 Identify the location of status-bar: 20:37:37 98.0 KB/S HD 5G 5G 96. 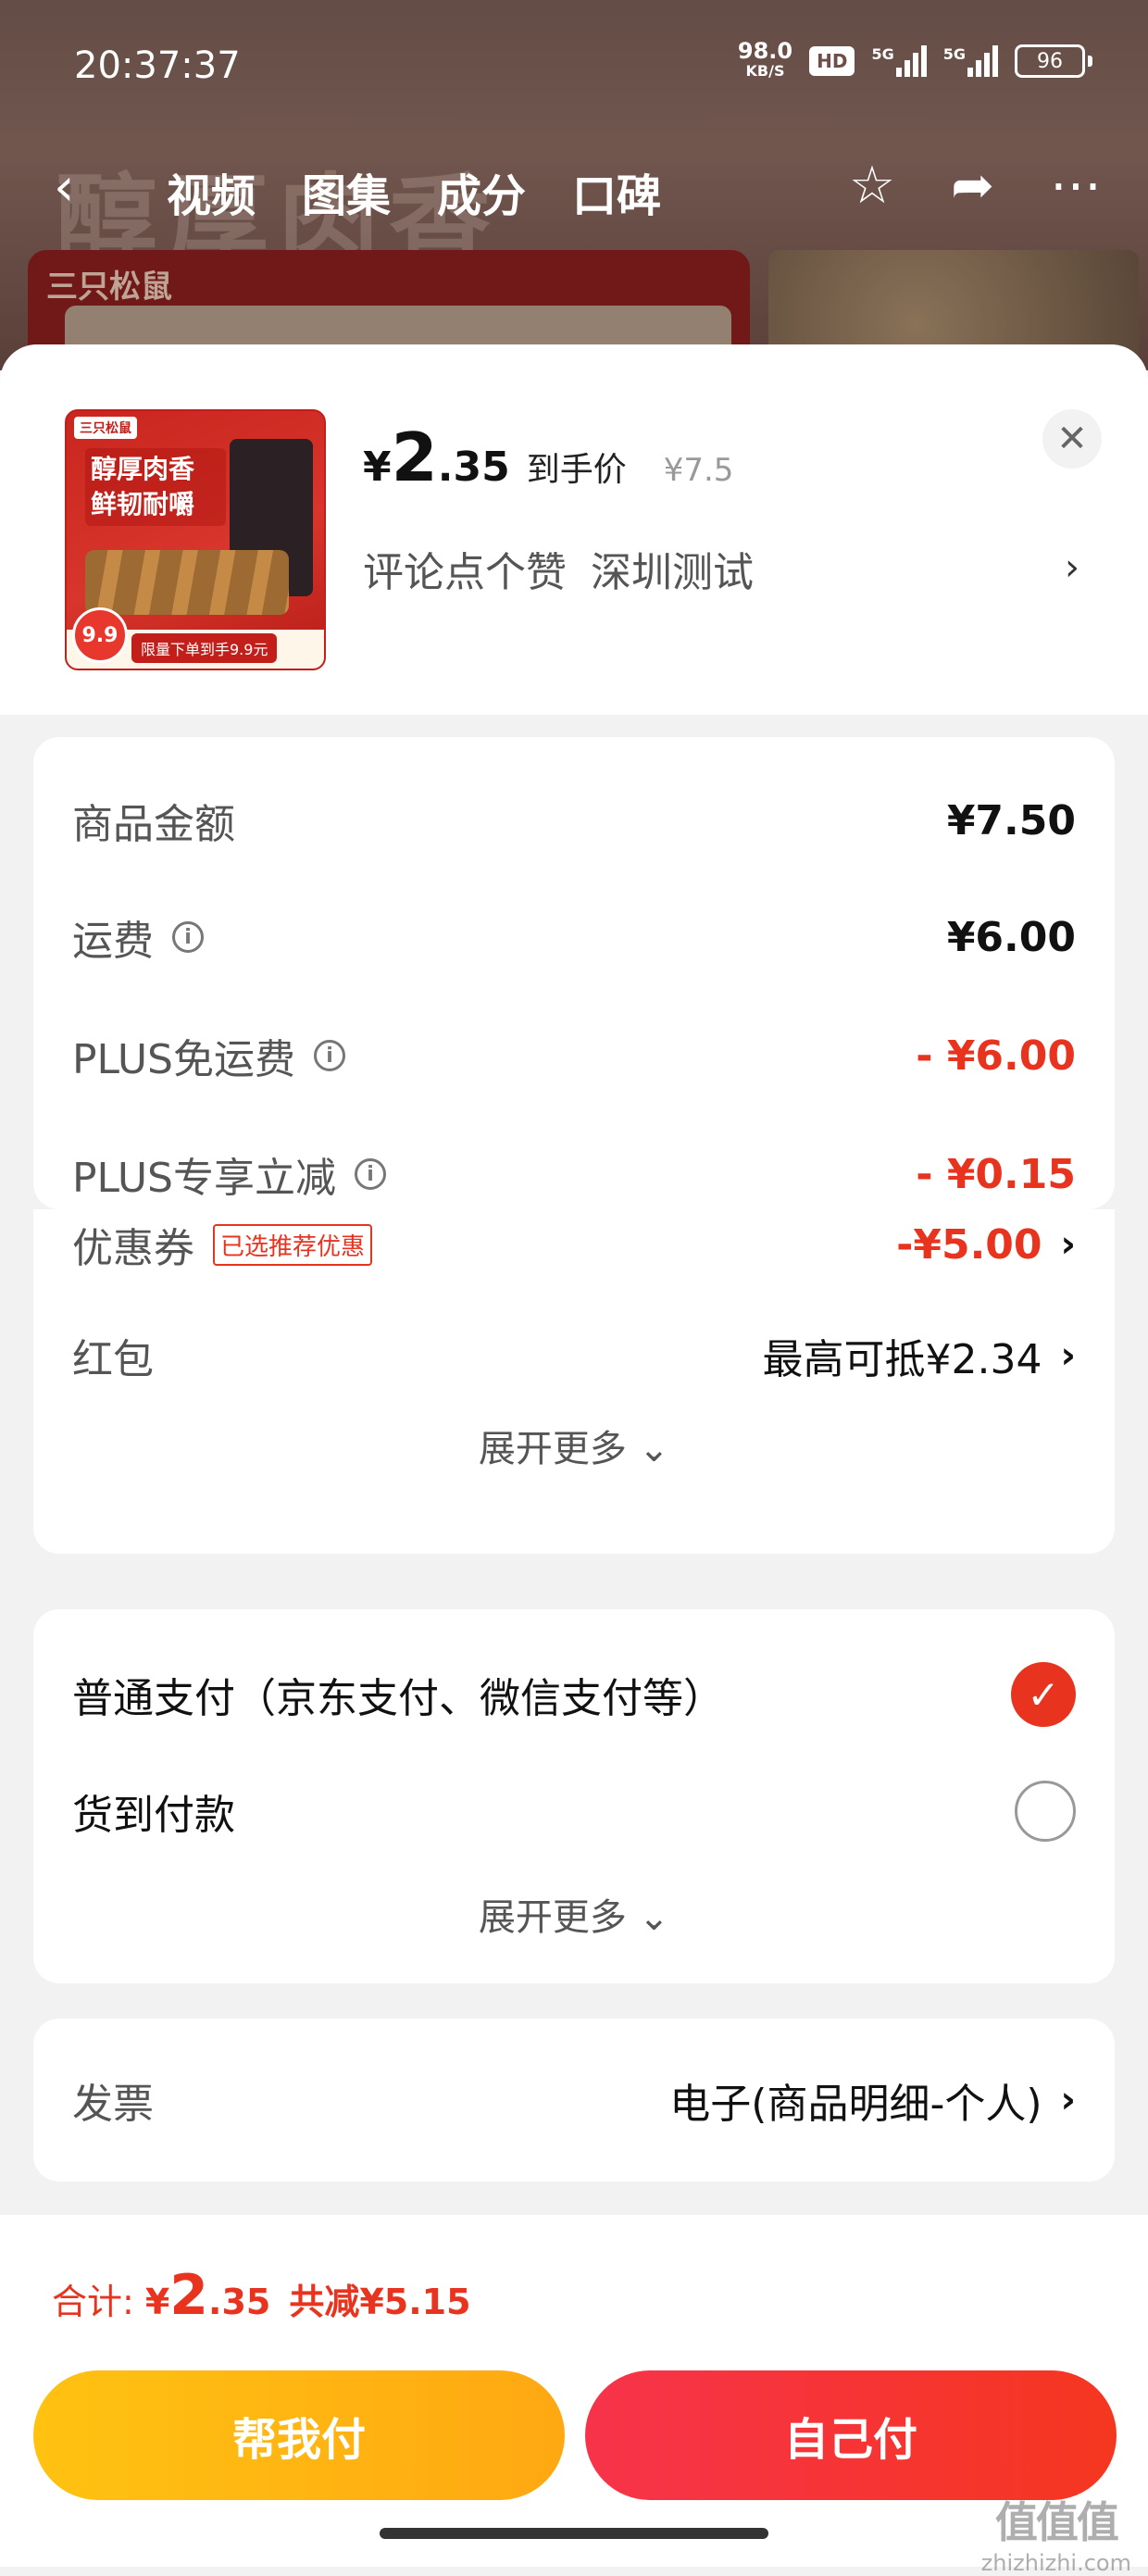
(574, 65).